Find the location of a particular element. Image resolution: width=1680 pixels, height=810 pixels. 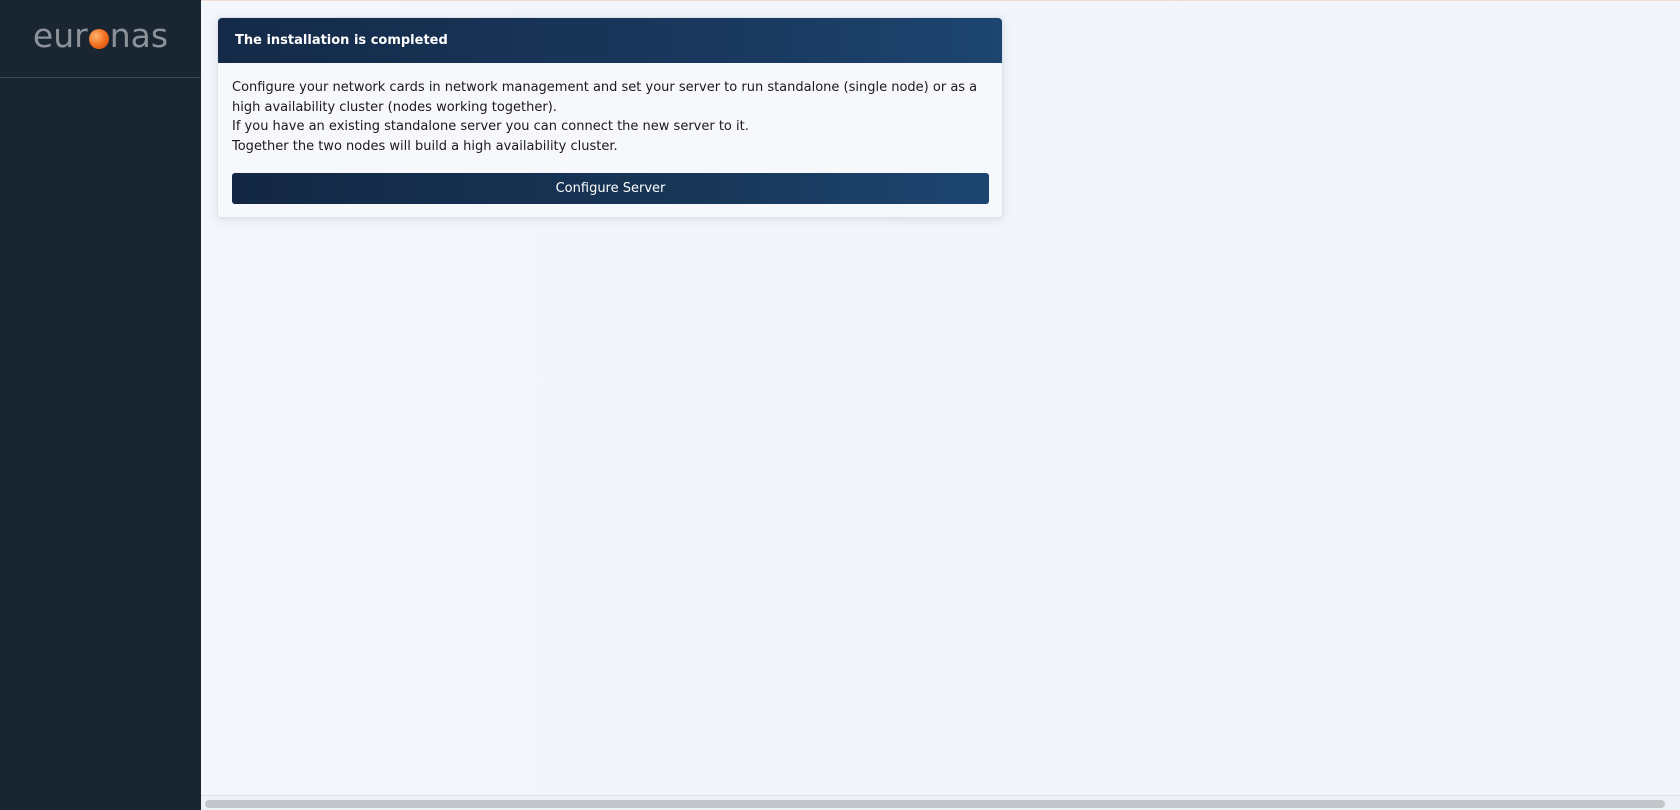

logo-text-end: nas is located at coordinates (139, 35).